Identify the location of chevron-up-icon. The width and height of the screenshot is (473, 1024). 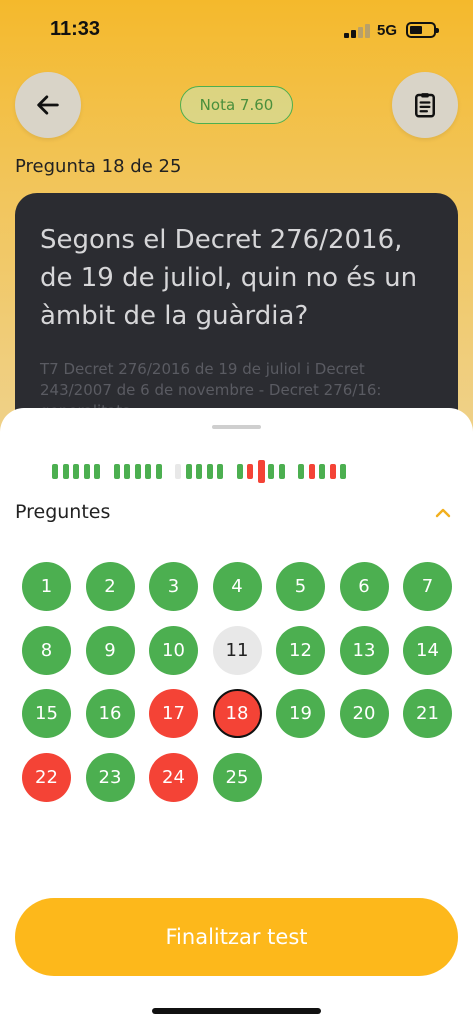
(443, 513).